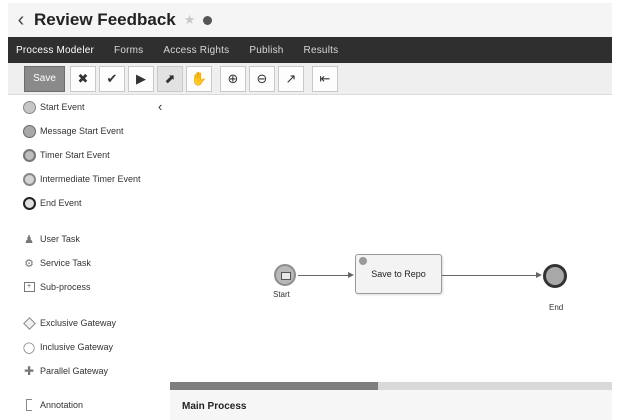 The image size is (622, 420). Describe the element at coordinates (310, 79) in the screenshot. I see `modeler-toolbar: Save ✖ ✔ ▶ ⬈ ✋ ⊕ ⊖ ↗ ⇤` at that location.